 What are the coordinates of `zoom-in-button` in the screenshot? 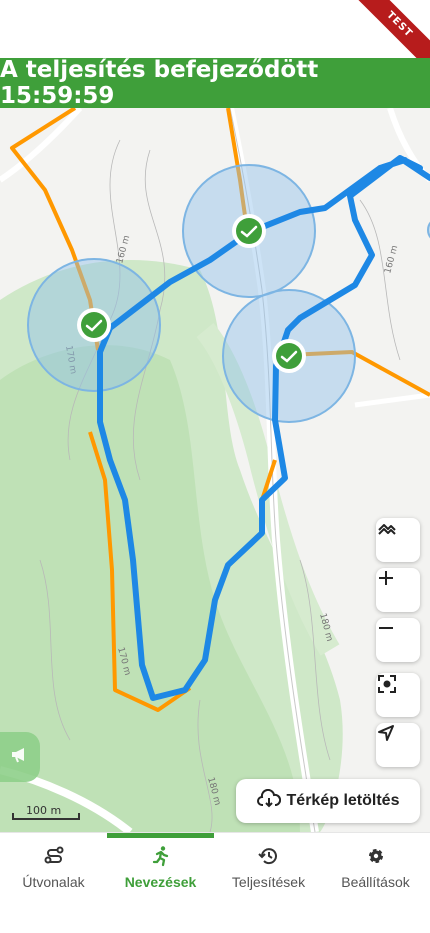 It's located at (398, 590).